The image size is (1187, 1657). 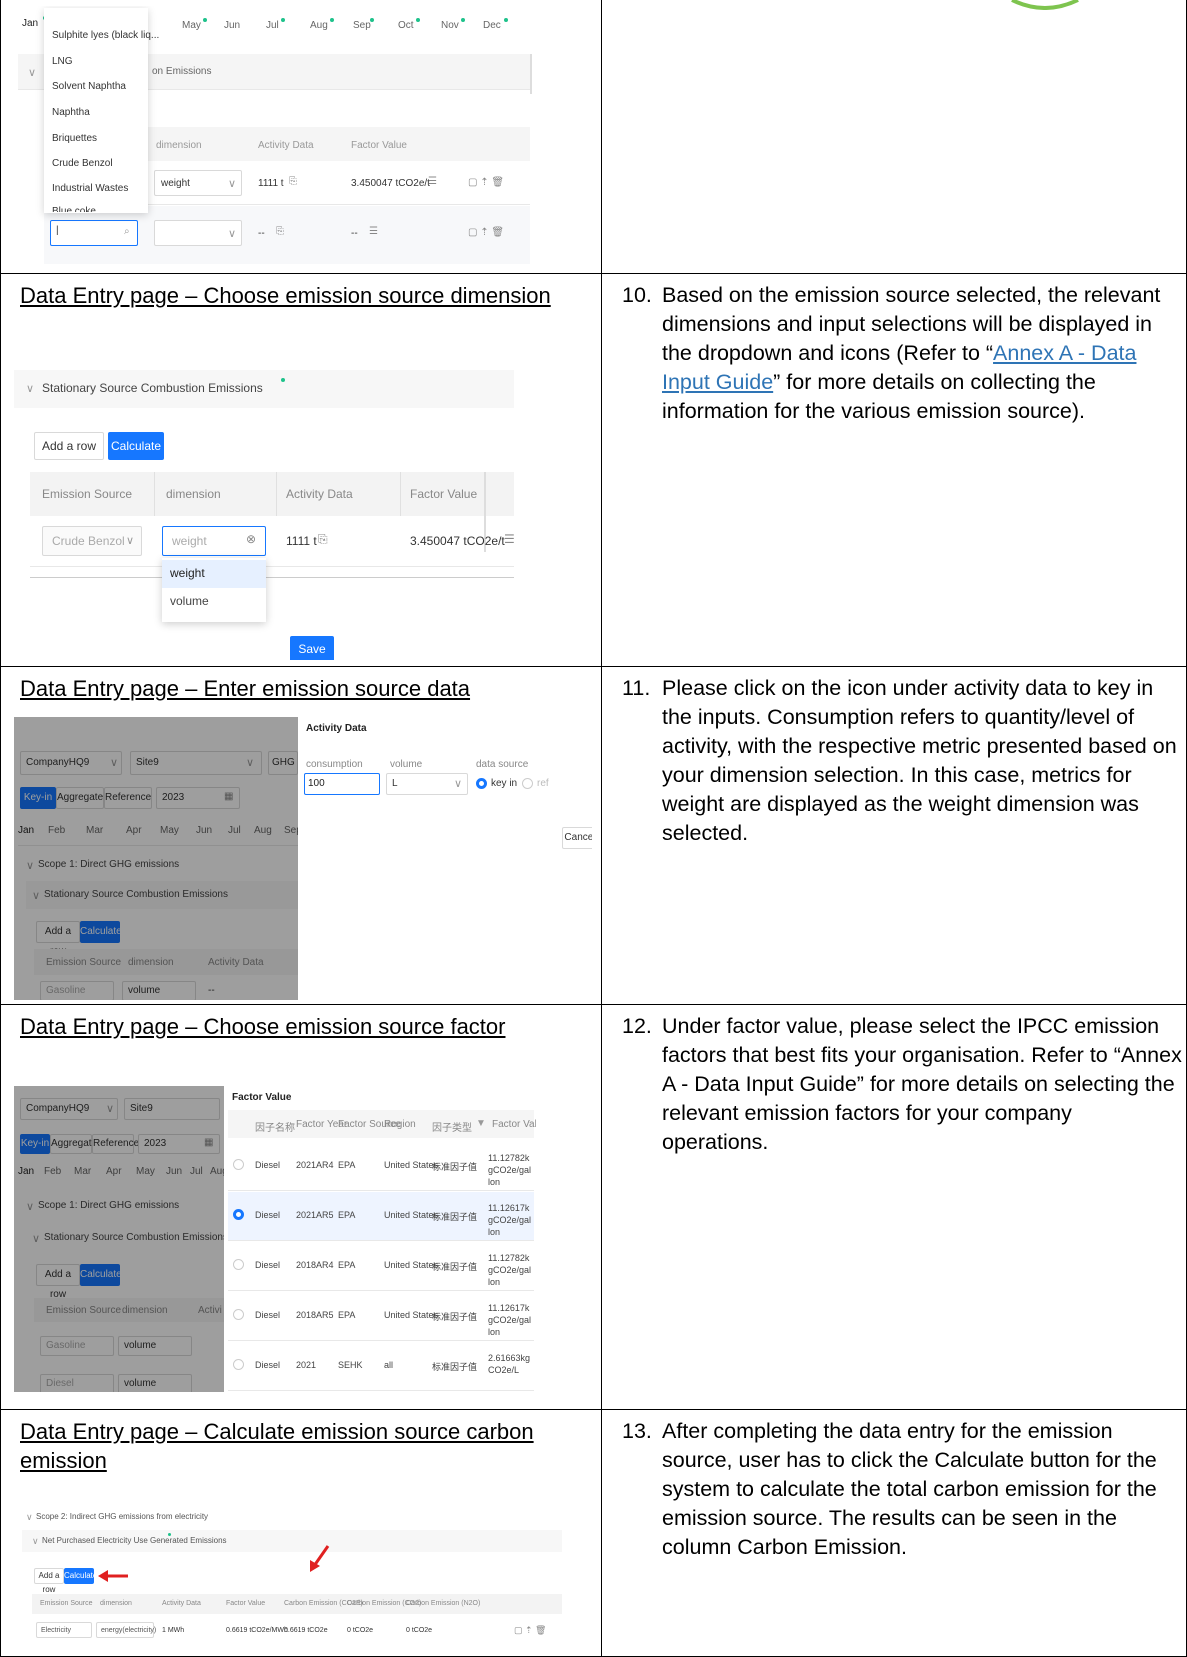 I want to click on radio-key-in-label: key in, so click(x=504, y=783).